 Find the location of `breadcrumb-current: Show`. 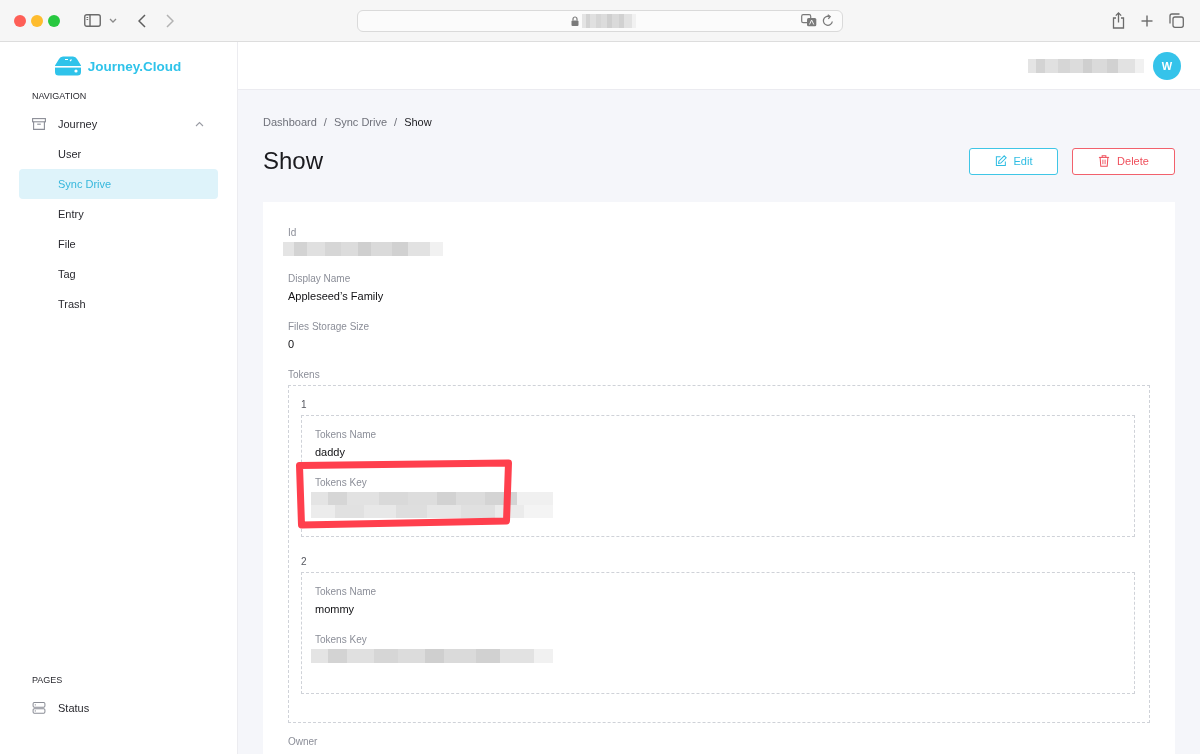

breadcrumb-current: Show is located at coordinates (418, 122).